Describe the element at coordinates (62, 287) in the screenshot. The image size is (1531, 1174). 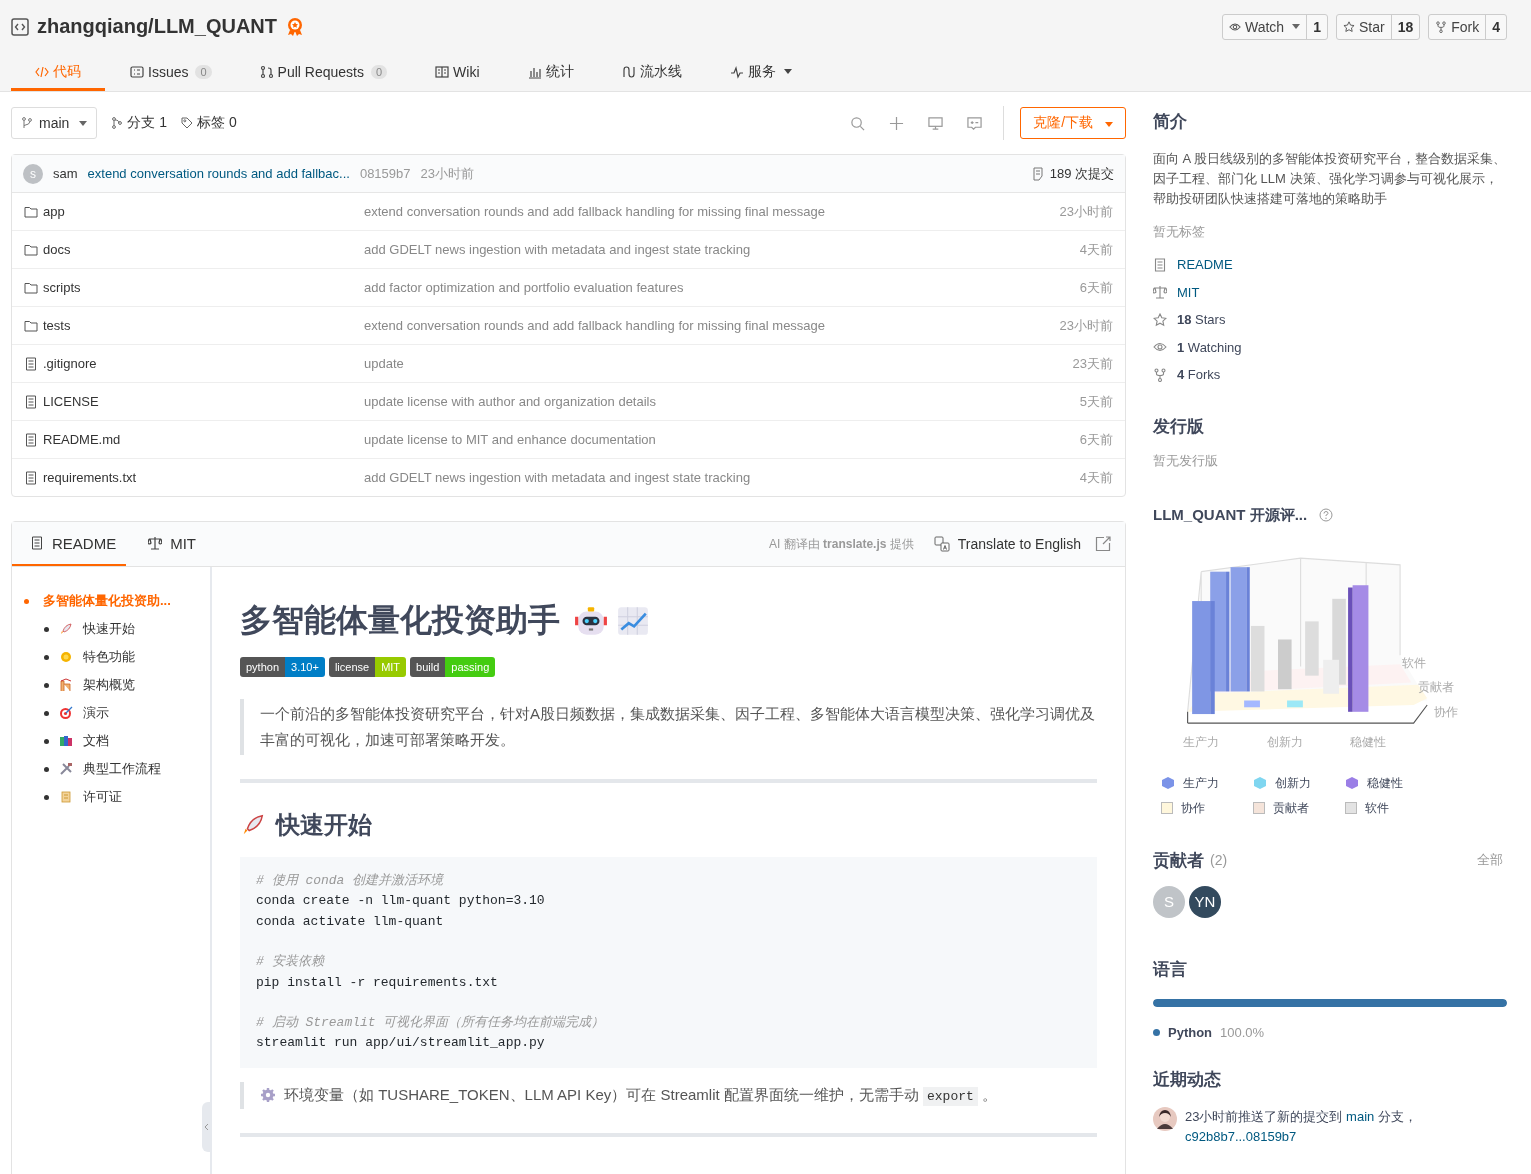
I see `file-name: scripts` at that location.